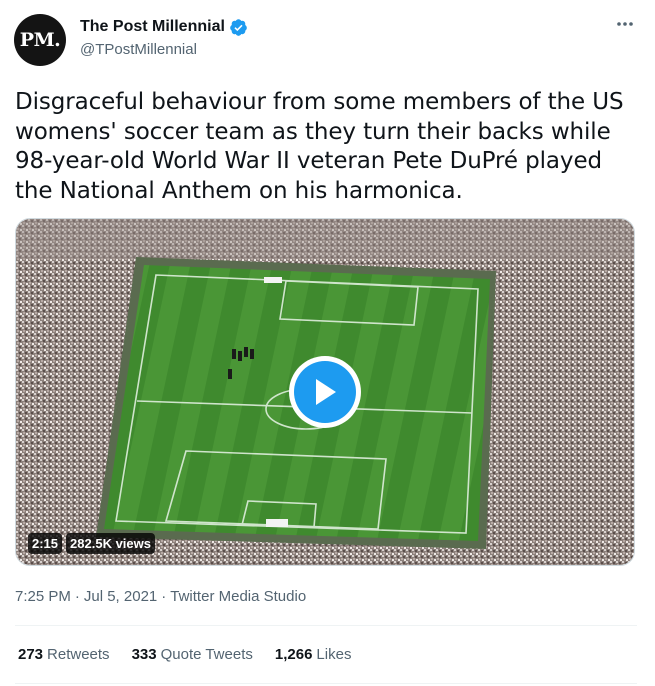 The image size is (655, 686). I want to click on video-badges: 2:15 282.5K views, so click(91, 543).